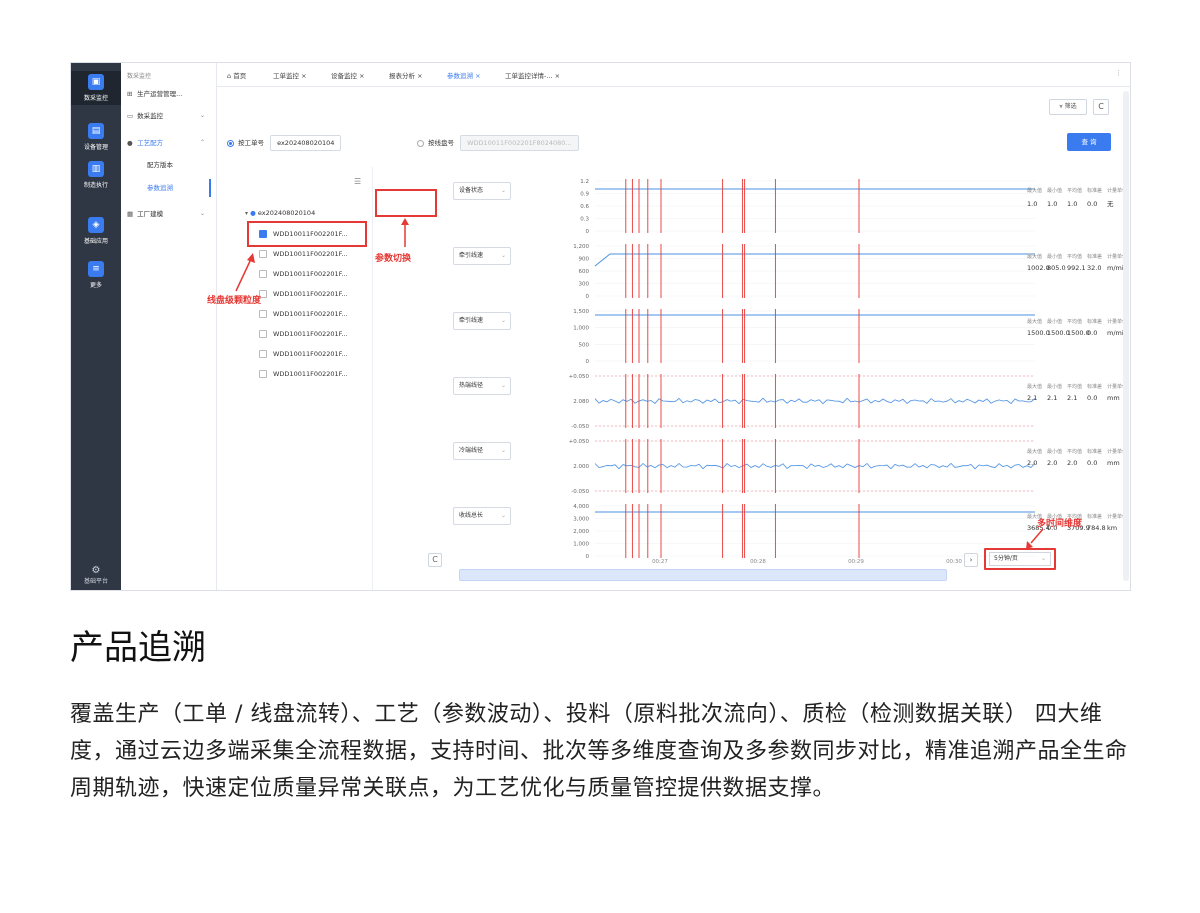 The height and width of the screenshot is (913, 1200). I want to click on param-select-label: 设备状态, so click(471, 190).